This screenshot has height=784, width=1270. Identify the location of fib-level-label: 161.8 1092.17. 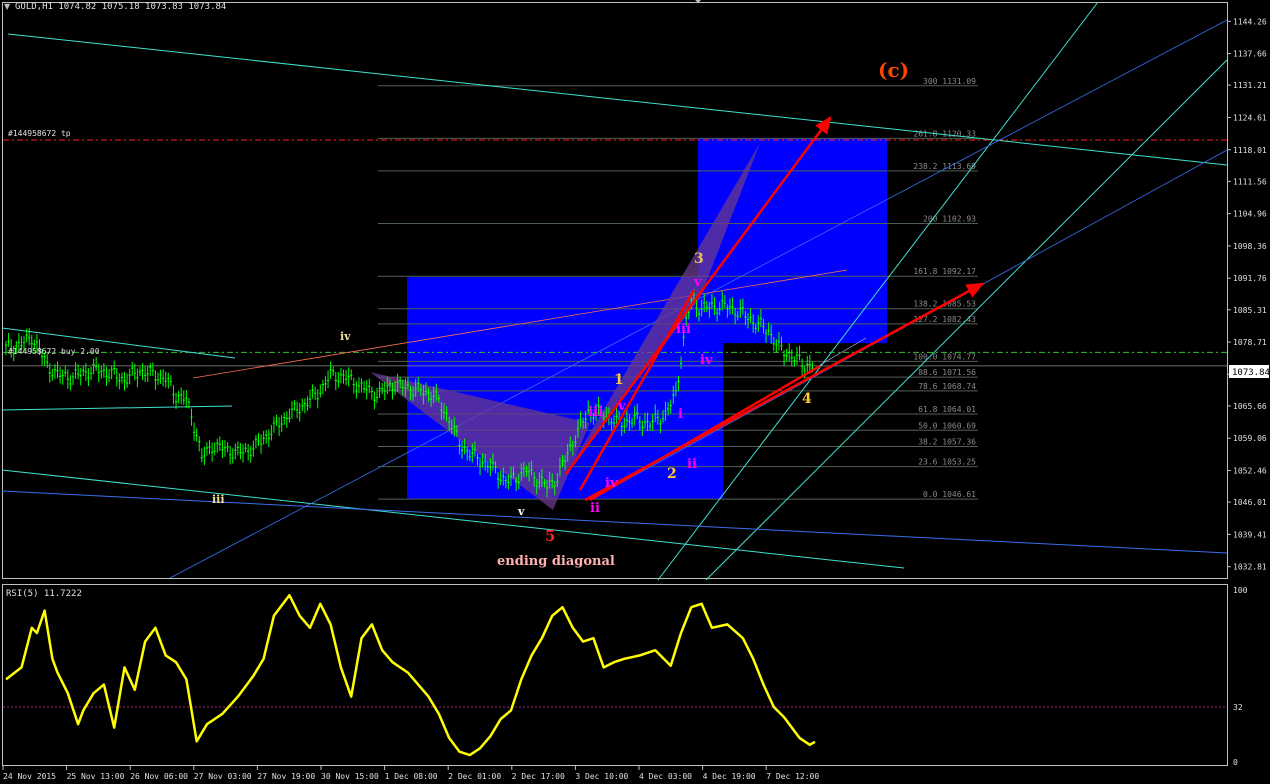
(944, 271).